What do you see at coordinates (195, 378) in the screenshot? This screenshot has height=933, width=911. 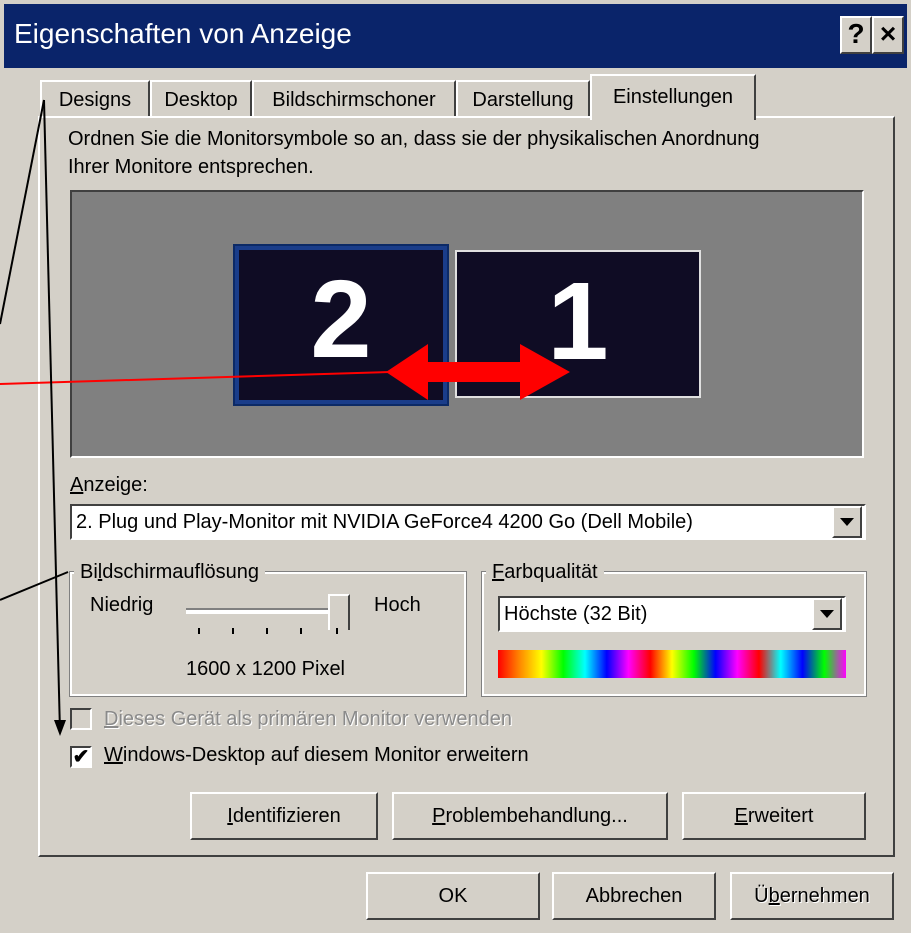 I see `annotation-line-red` at bounding box center [195, 378].